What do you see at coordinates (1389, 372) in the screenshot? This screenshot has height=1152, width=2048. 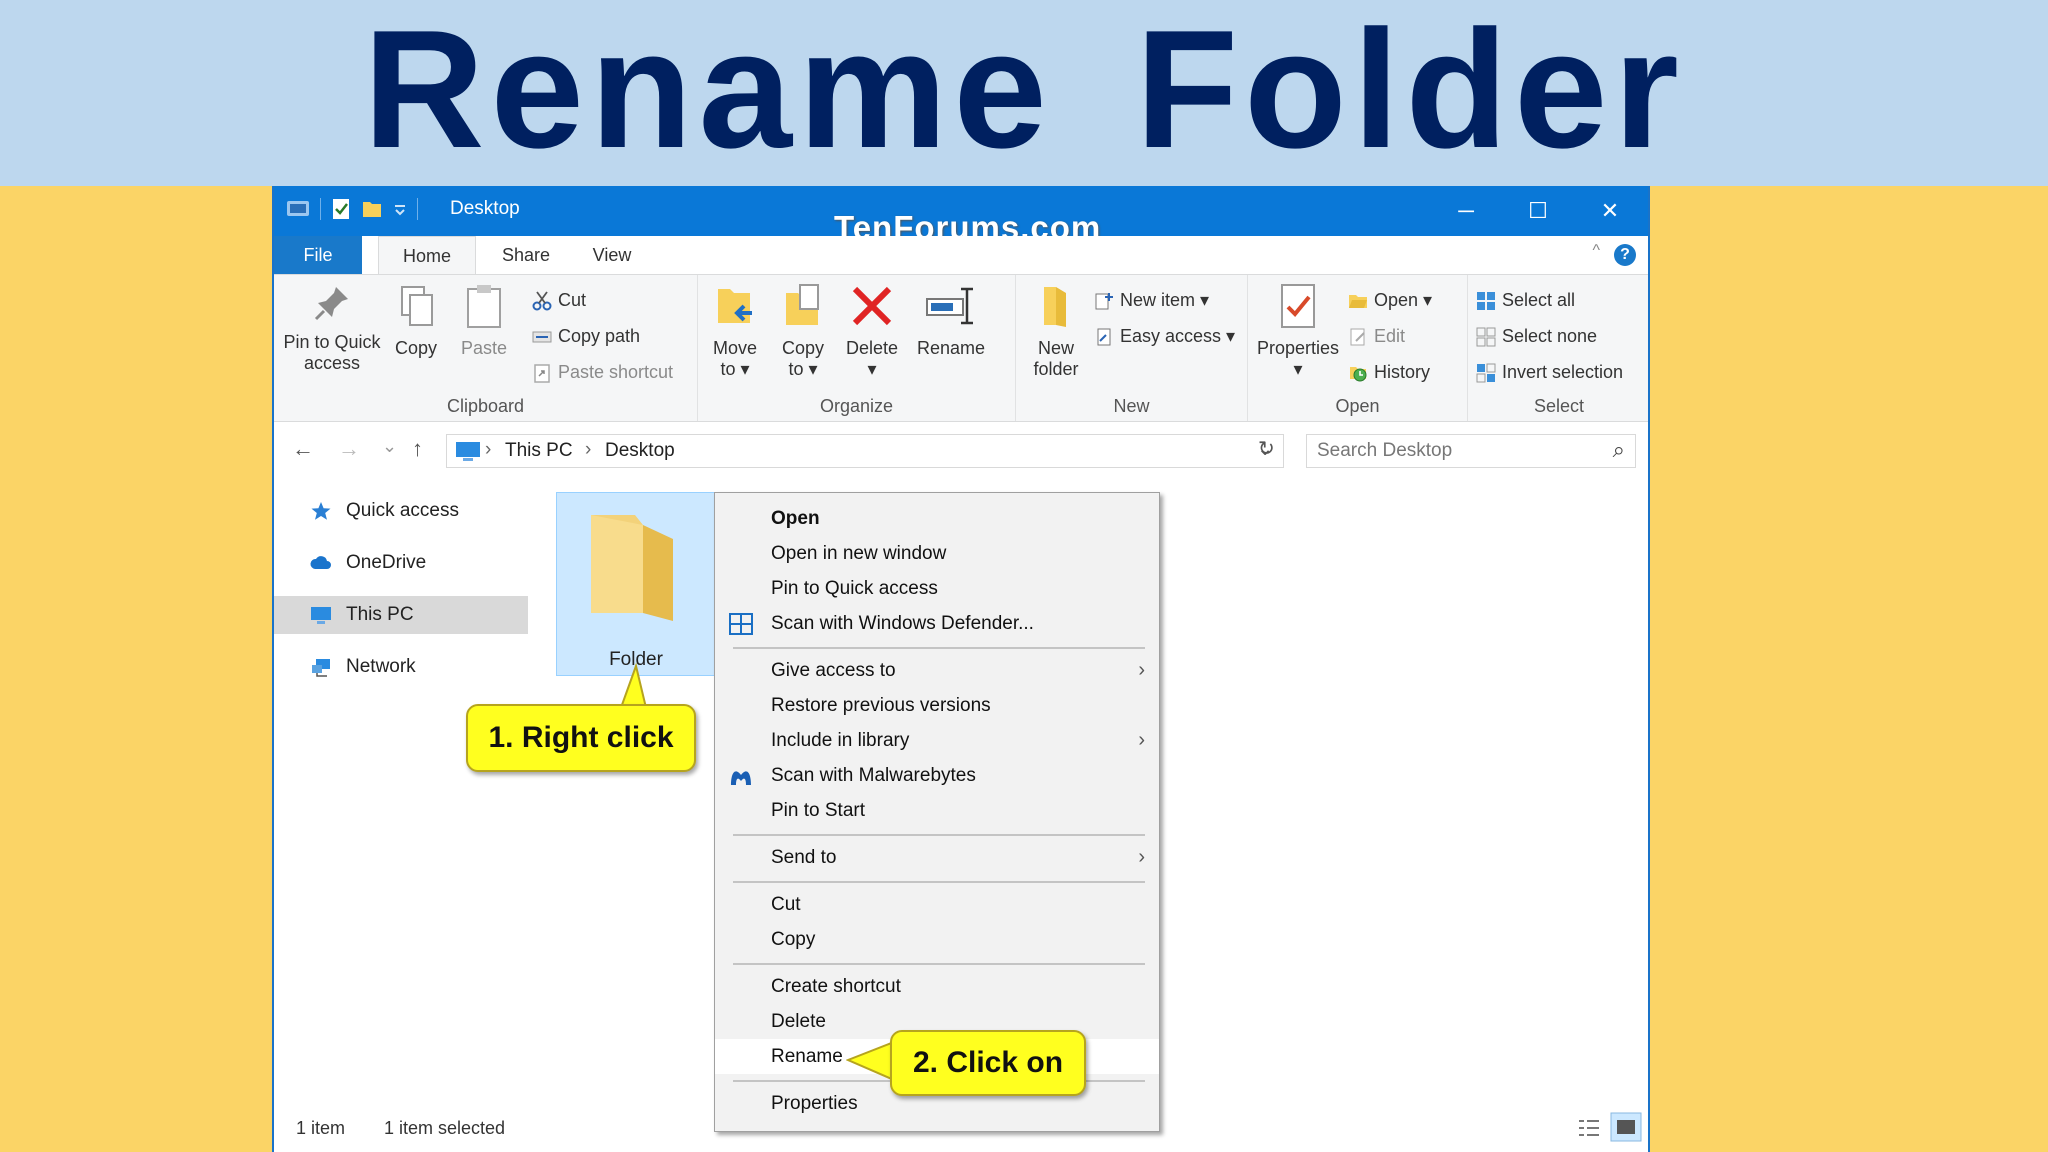 I see `history-button: History` at bounding box center [1389, 372].